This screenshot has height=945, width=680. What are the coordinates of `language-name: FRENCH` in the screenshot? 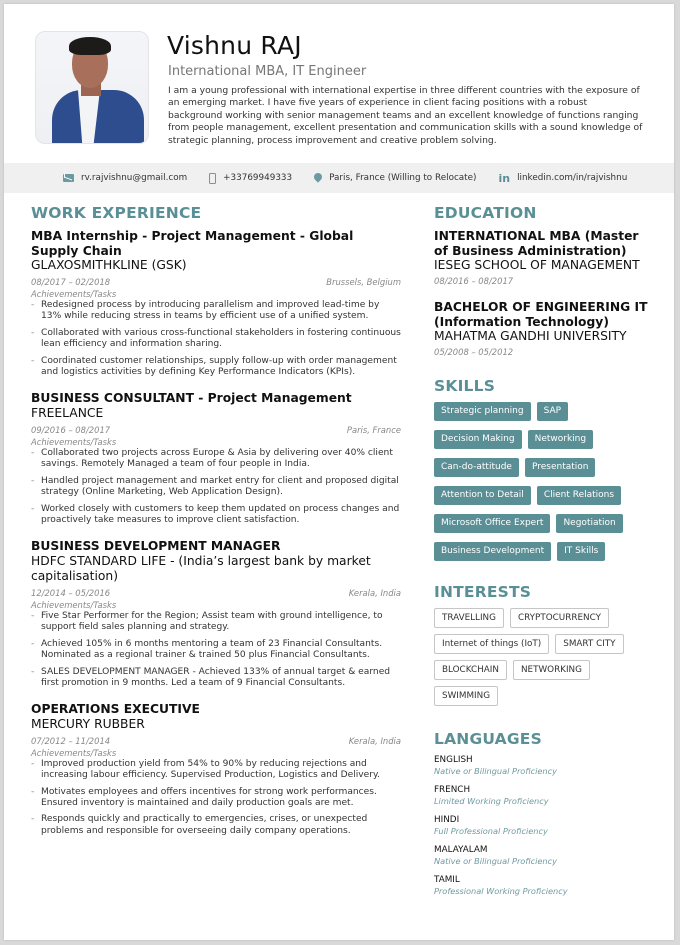 It's located at (452, 790).